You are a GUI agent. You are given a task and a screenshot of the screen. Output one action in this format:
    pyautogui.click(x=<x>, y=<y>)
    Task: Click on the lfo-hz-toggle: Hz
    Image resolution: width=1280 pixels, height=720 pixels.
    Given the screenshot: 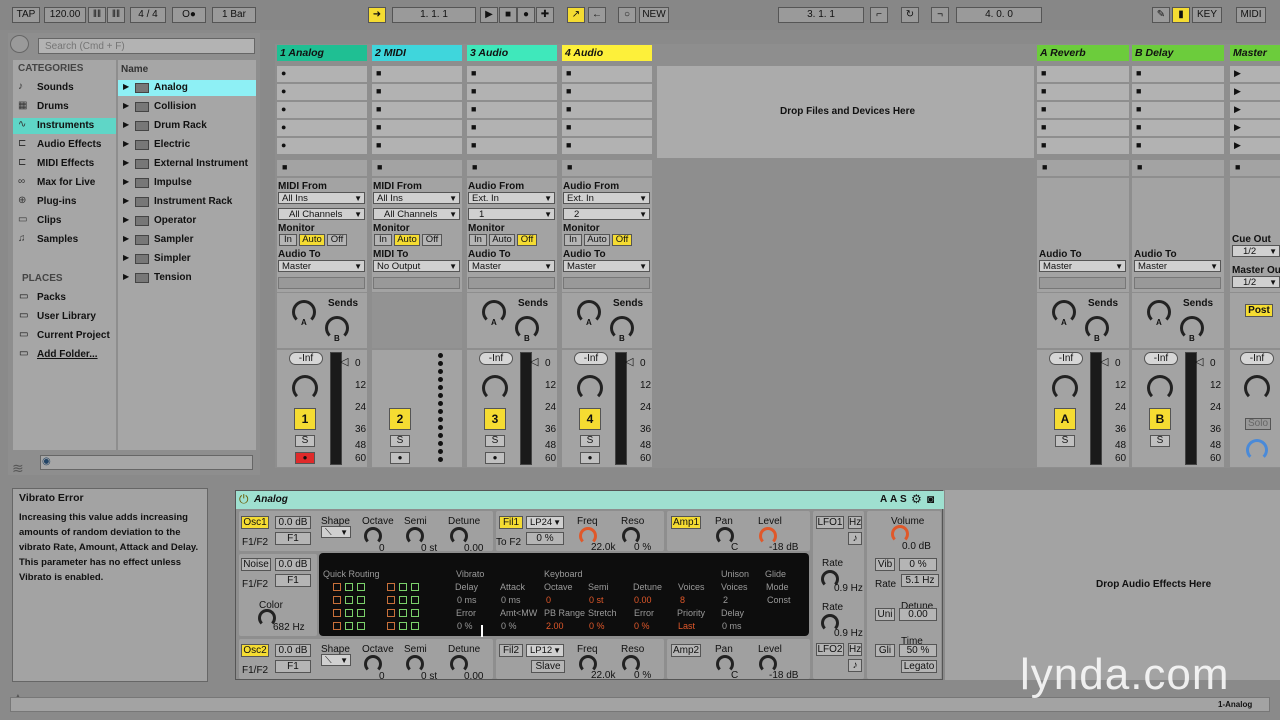 What is the action you would take?
    pyautogui.click(x=855, y=522)
    